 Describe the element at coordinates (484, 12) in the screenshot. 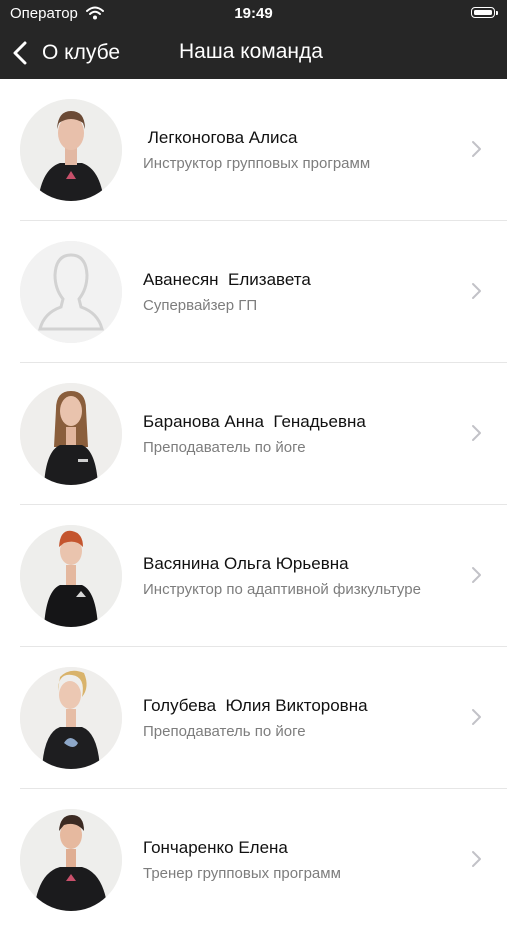

I see `battery-icon` at that location.